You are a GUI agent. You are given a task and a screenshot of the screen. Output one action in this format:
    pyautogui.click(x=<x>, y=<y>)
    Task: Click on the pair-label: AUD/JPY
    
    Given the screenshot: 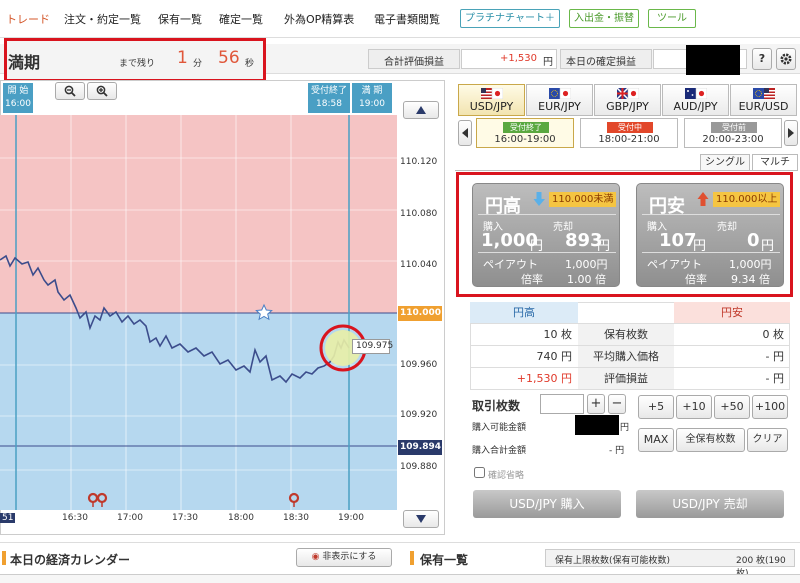 What is the action you would take?
    pyautogui.click(x=695, y=106)
    